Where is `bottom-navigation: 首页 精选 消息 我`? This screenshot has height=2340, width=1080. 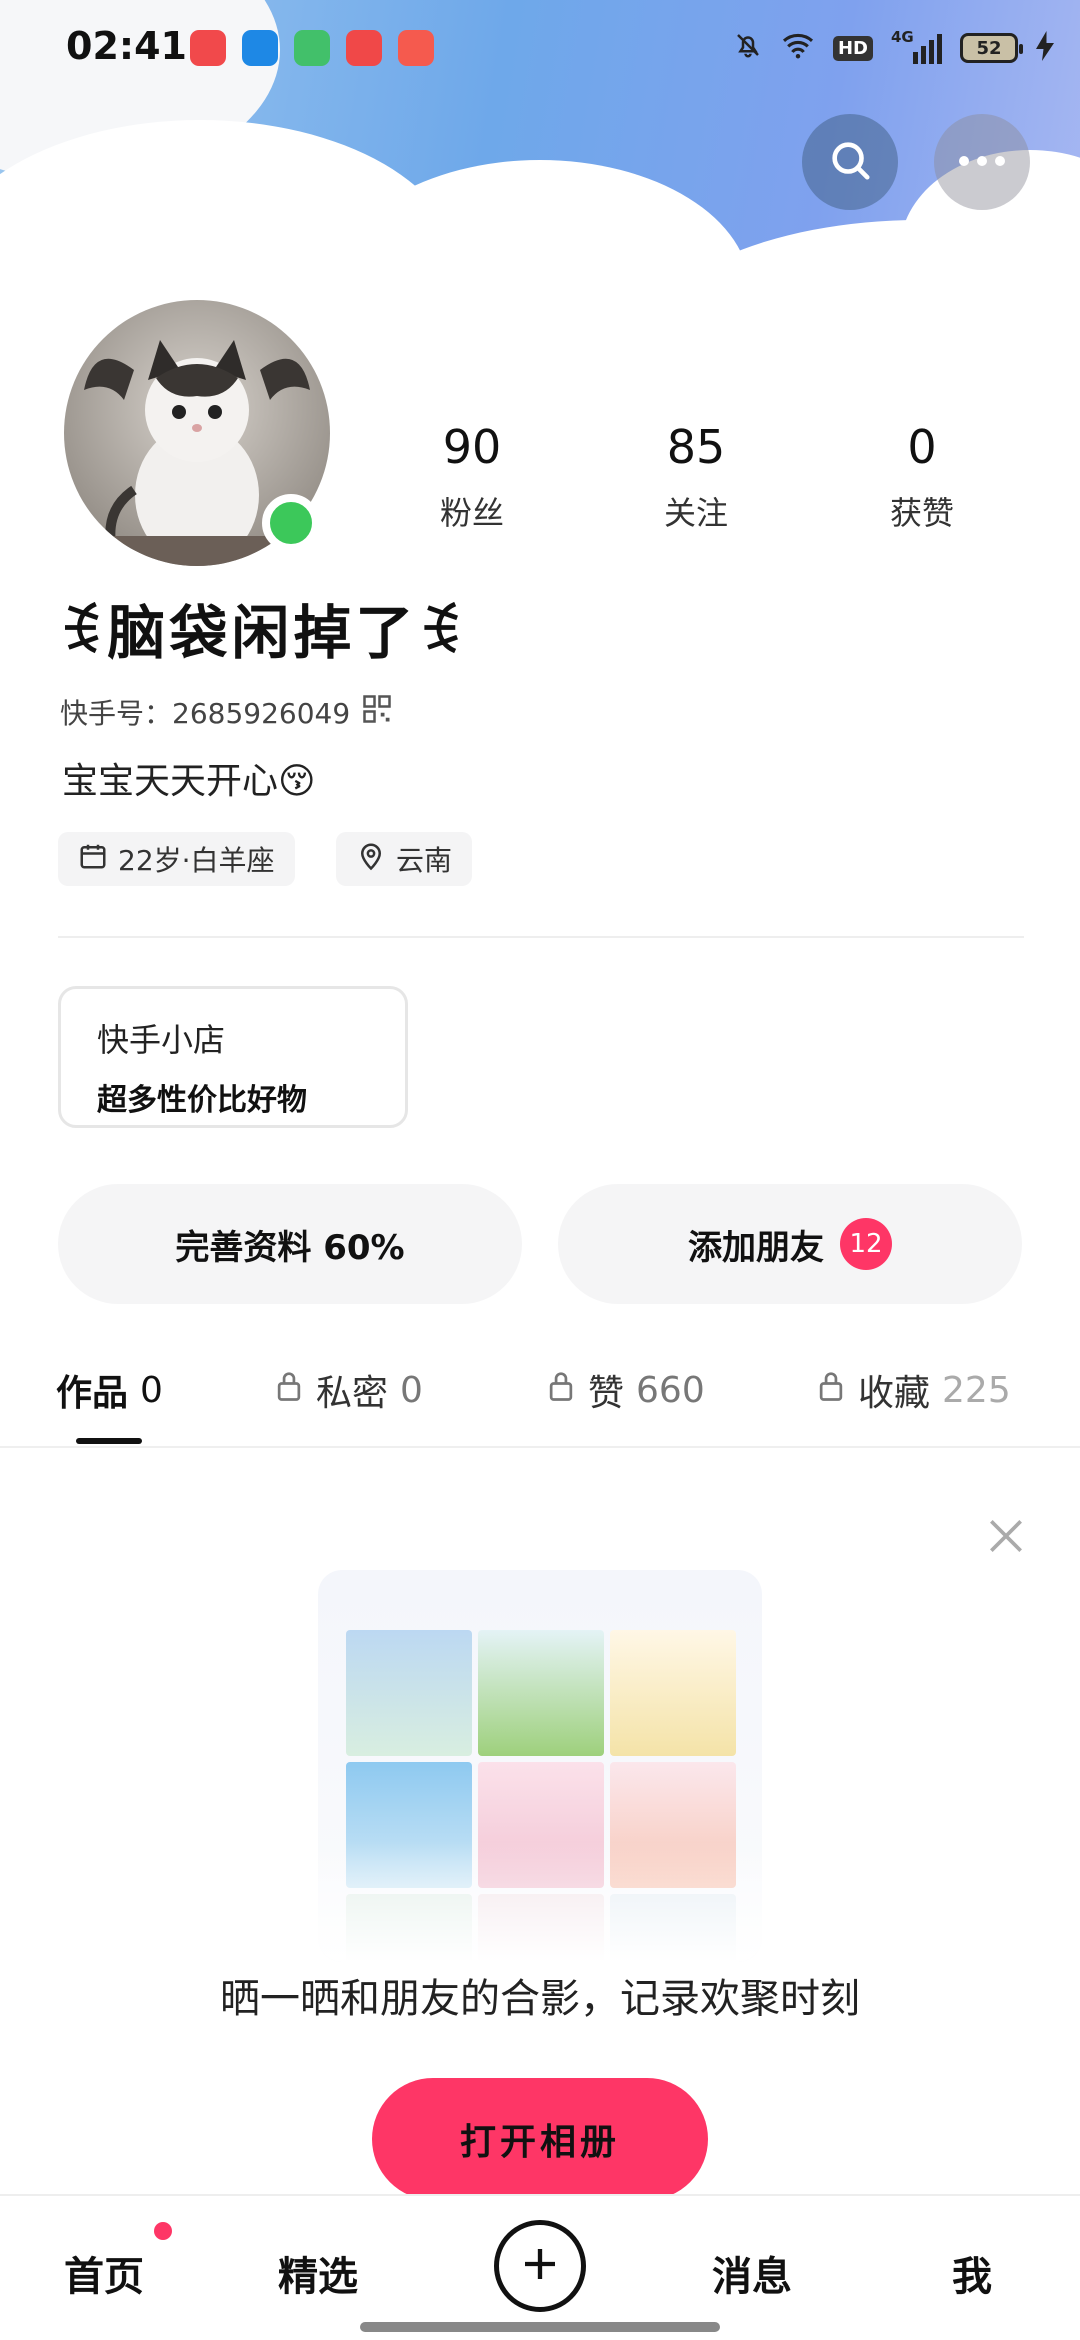 bottom-navigation: 首页 精选 消息 我 is located at coordinates (540, 2267).